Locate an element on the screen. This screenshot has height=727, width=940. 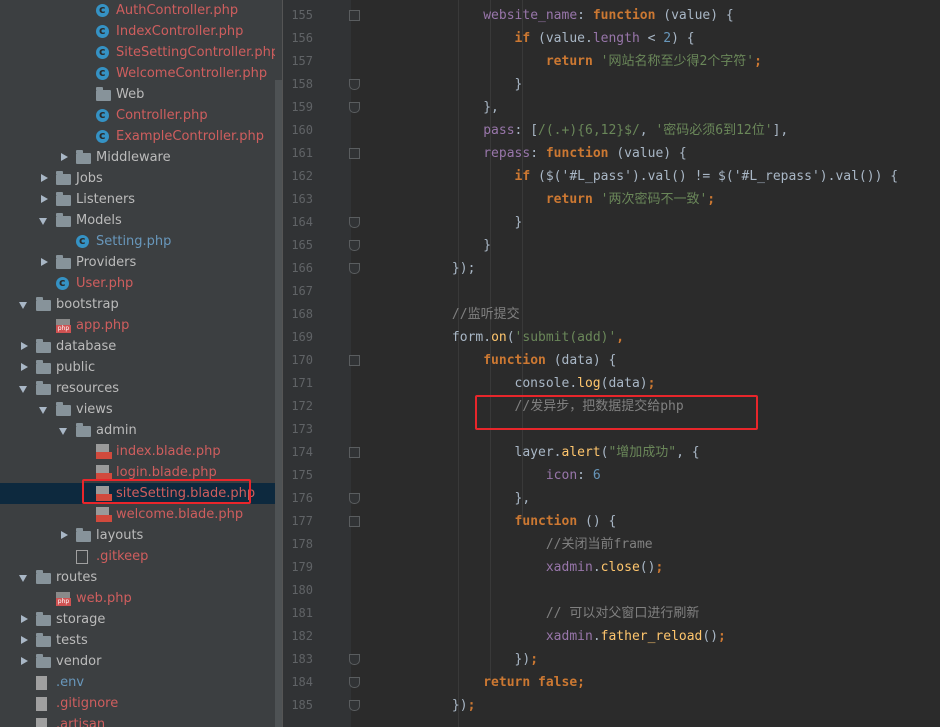
tree-file-AuthController.php: AuthController.php is located at coordinates (137, 10).